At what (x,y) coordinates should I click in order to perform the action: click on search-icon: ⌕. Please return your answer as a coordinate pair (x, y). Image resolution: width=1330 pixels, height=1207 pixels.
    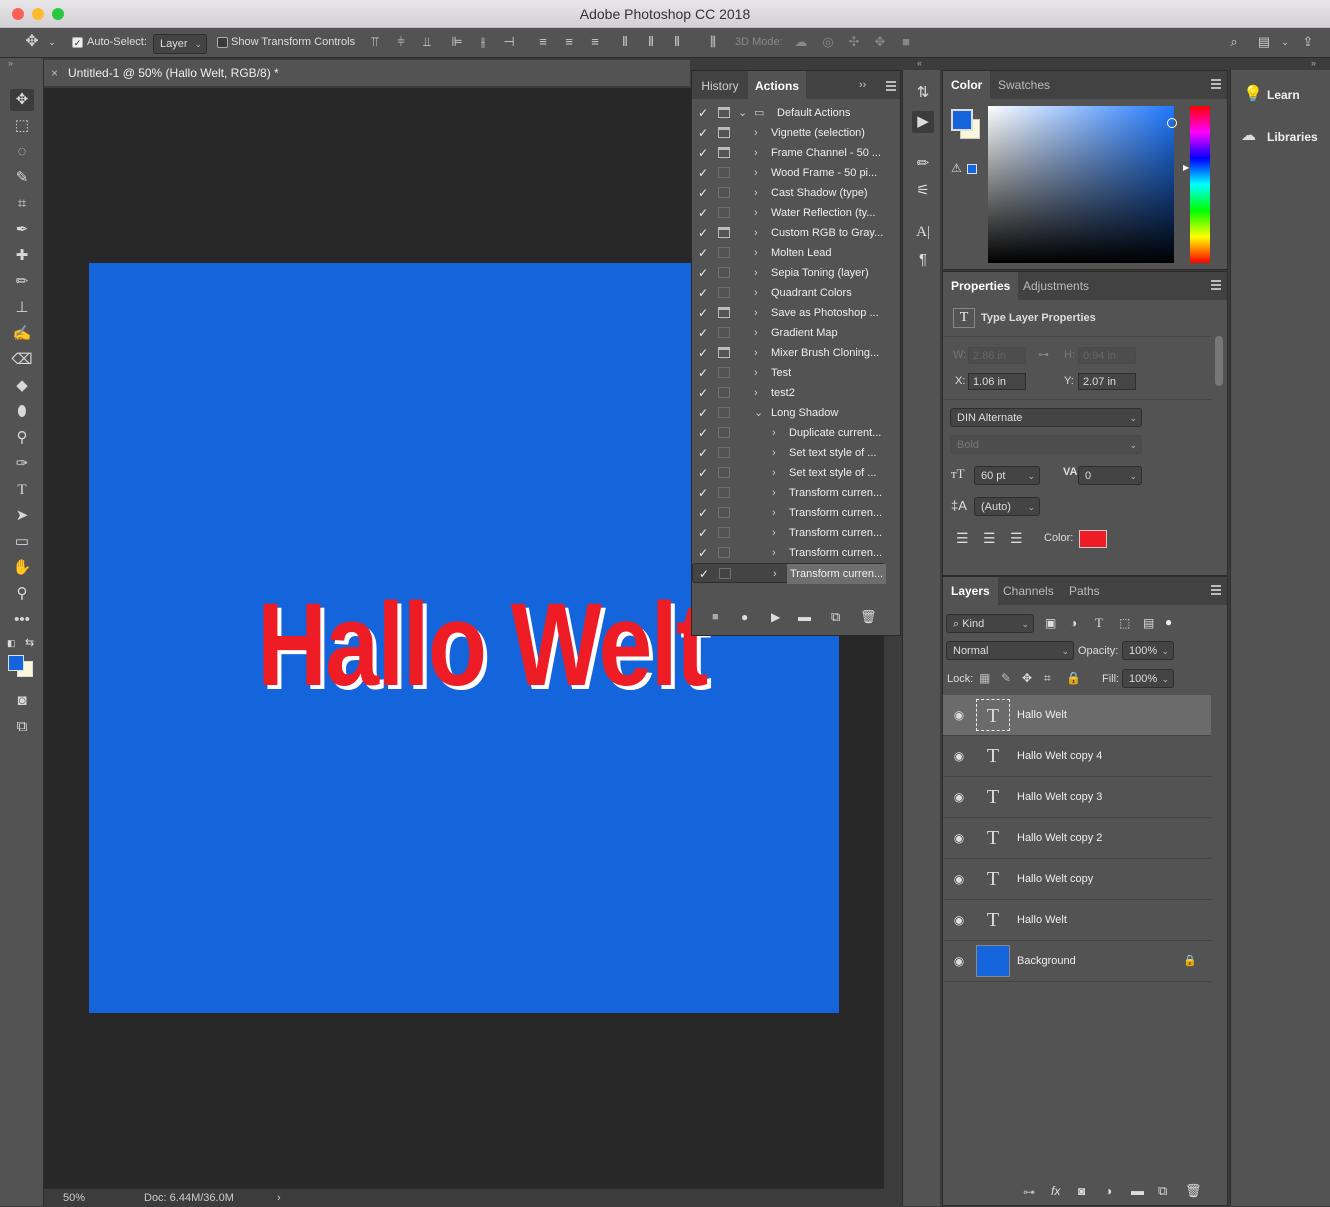
    Looking at the image, I should click on (1234, 42).